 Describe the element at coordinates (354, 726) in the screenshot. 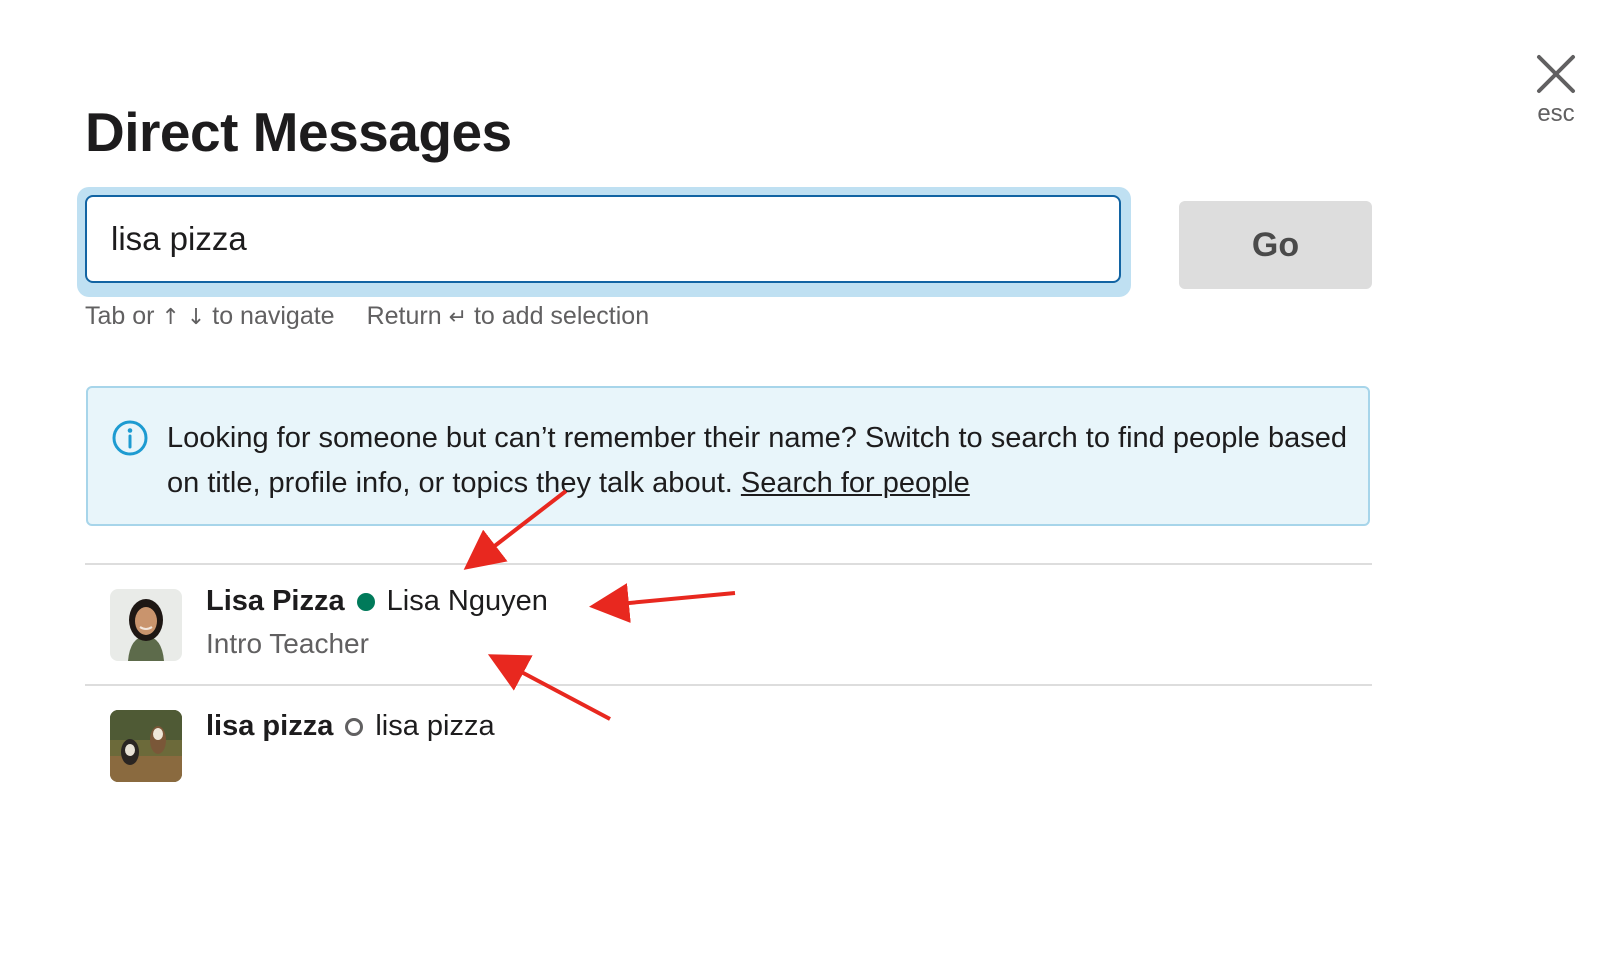

I see `presence-away-icon` at that location.